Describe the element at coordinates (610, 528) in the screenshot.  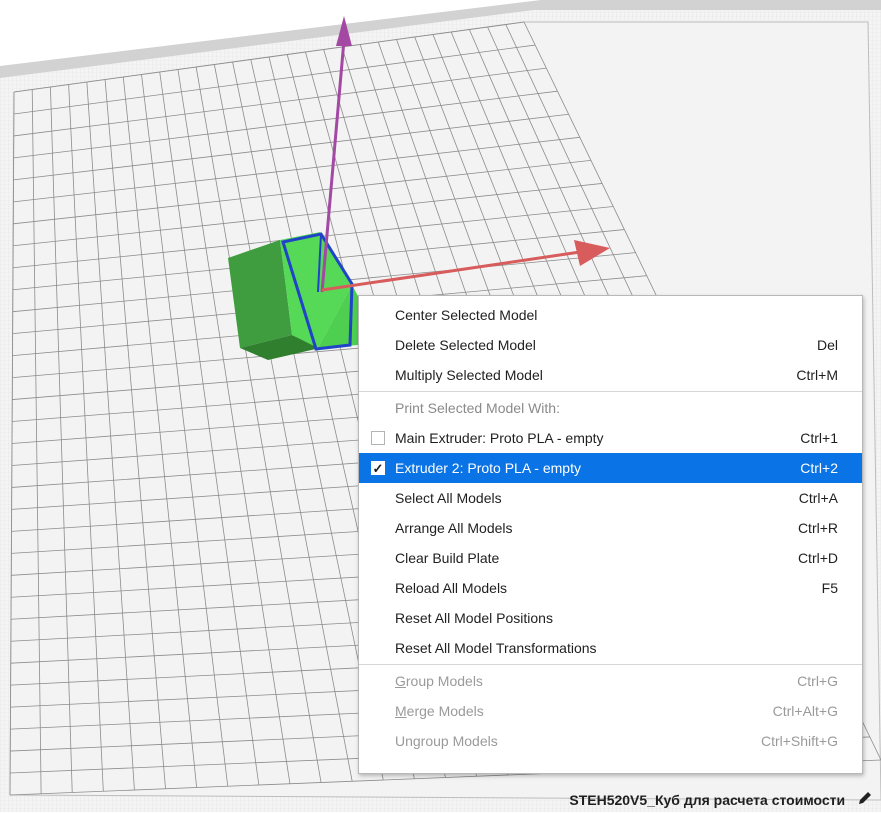
I see `arrange-all-models-item: Arrange All Models Ctrl+R` at that location.